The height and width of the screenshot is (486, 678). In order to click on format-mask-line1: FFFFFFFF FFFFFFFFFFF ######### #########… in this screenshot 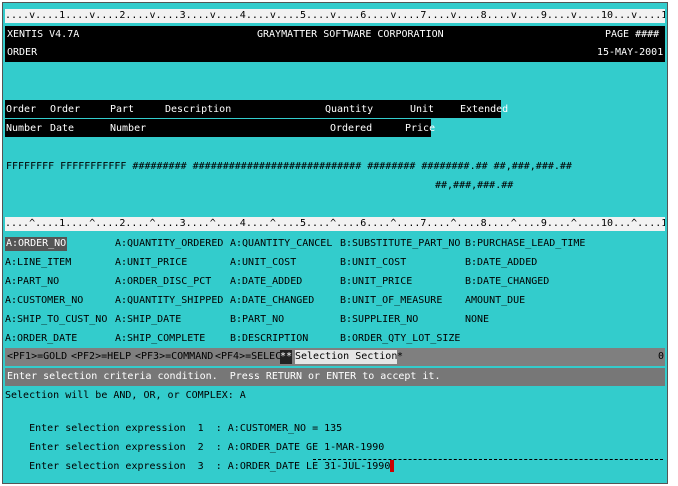, I will do `click(289, 166)`.